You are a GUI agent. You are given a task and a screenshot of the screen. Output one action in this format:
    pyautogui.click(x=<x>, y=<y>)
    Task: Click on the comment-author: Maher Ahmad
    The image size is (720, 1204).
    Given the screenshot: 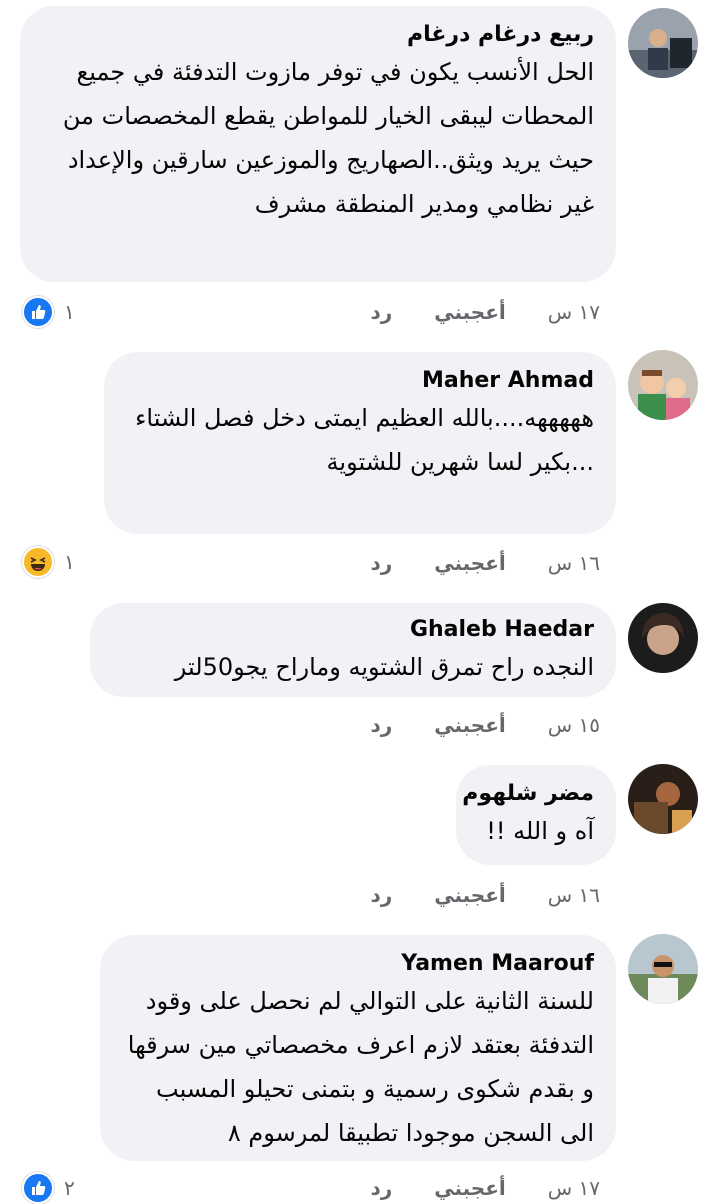 What is the action you would take?
    pyautogui.click(x=361, y=381)
    